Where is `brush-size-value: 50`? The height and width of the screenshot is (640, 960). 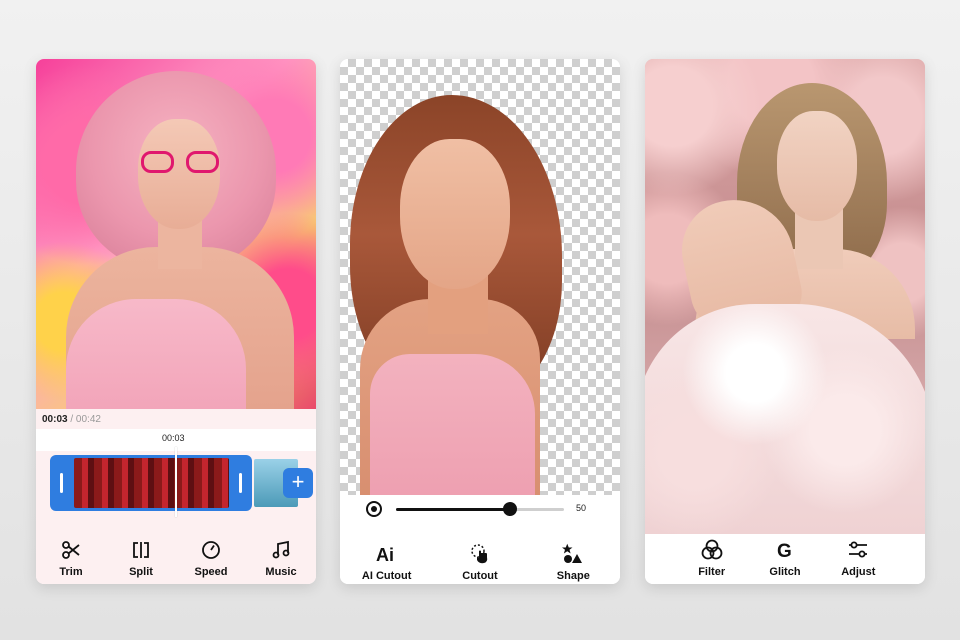 brush-size-value: 50 is located at coordinates (581, 508).